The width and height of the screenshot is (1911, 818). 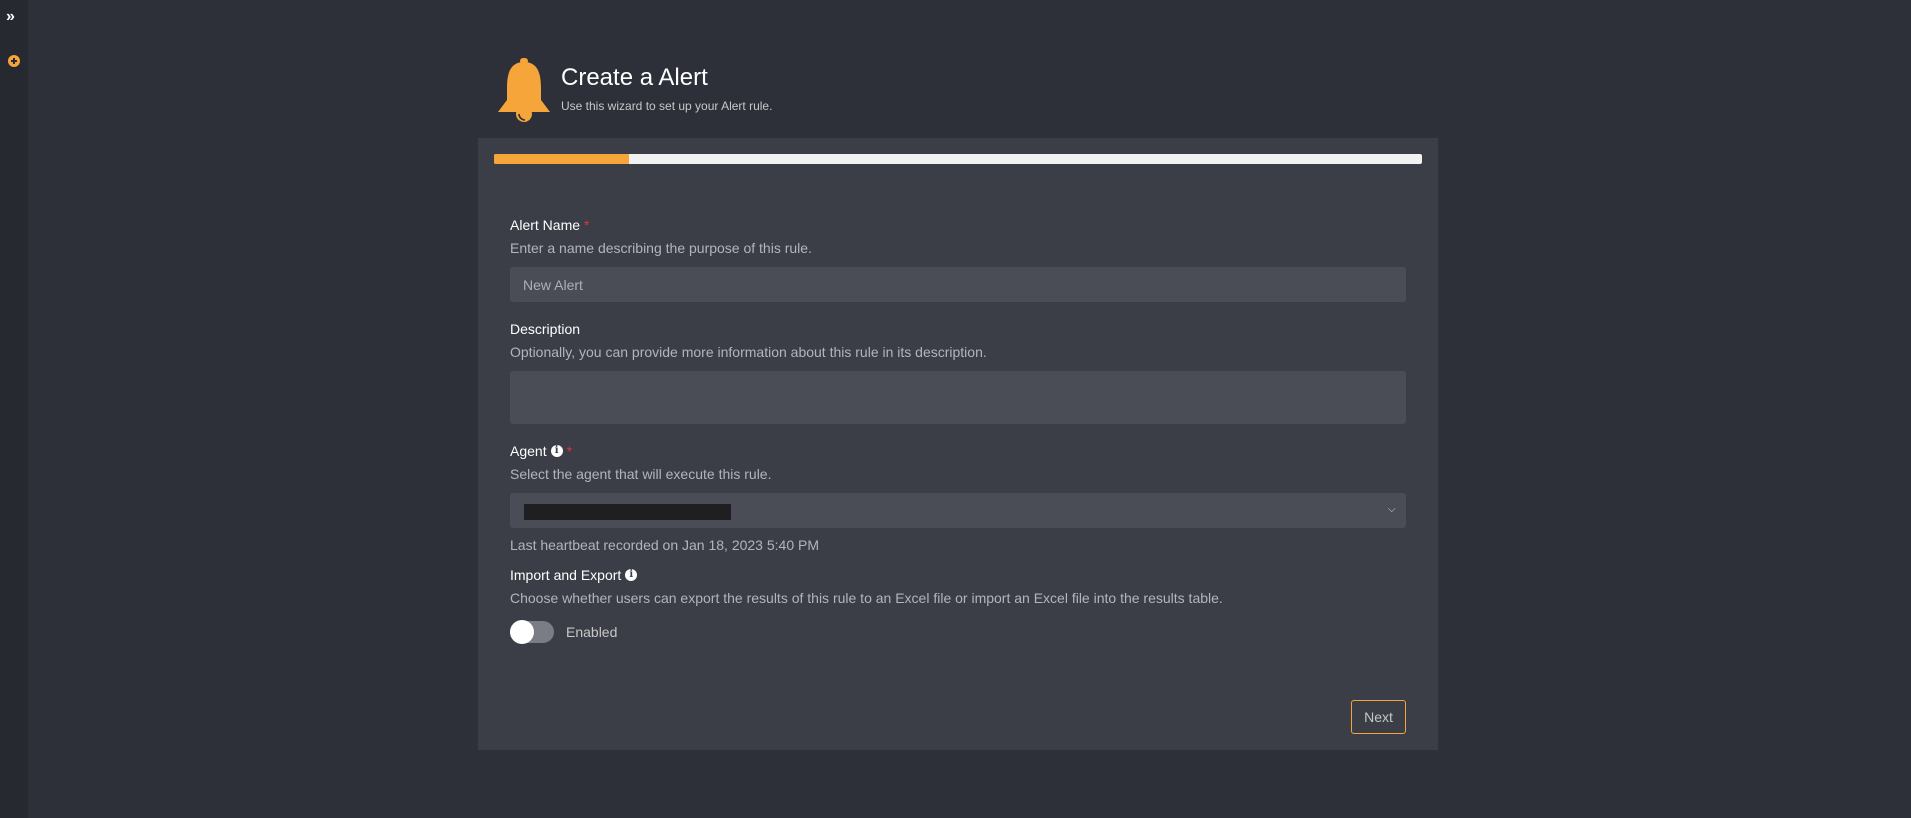 I want to click on import-export-label: Import and Export, so click(x=566, y=575).